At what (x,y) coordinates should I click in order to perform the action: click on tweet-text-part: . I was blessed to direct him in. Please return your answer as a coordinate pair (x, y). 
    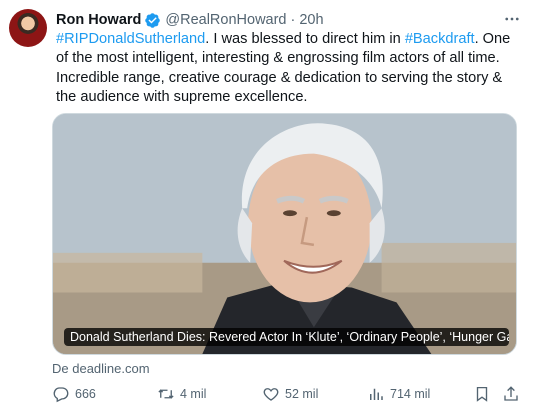
    Looking at the image, I should click on (305, 39).